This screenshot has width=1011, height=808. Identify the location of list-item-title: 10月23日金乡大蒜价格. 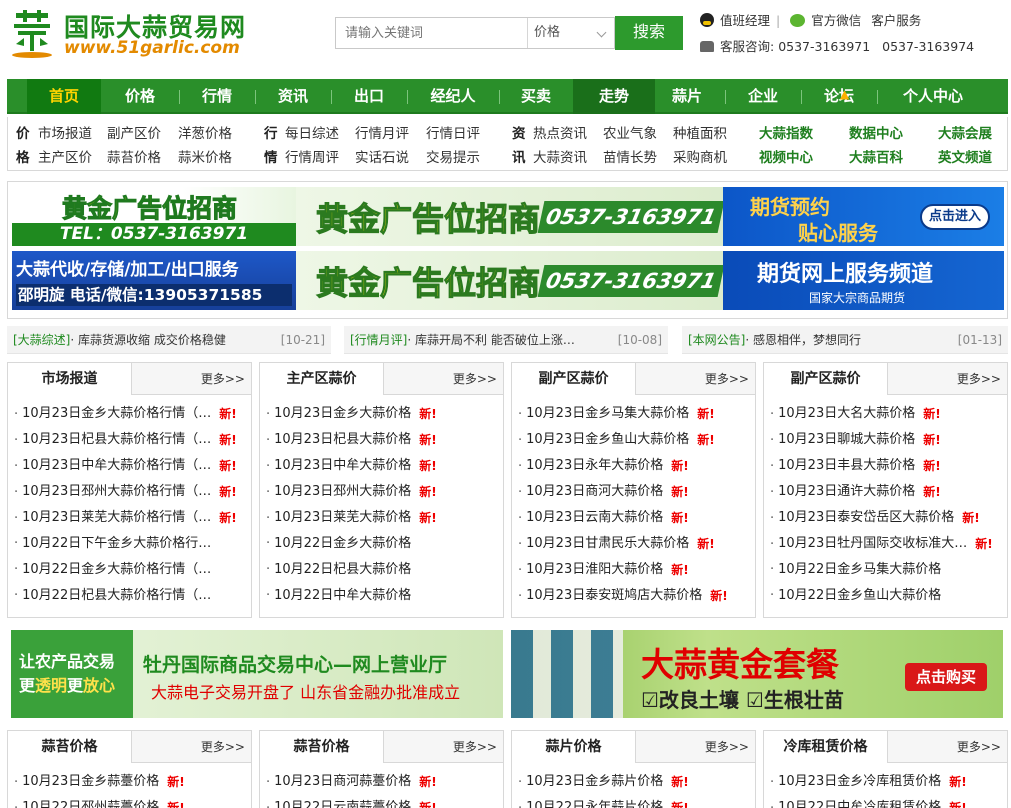
(342, 414).